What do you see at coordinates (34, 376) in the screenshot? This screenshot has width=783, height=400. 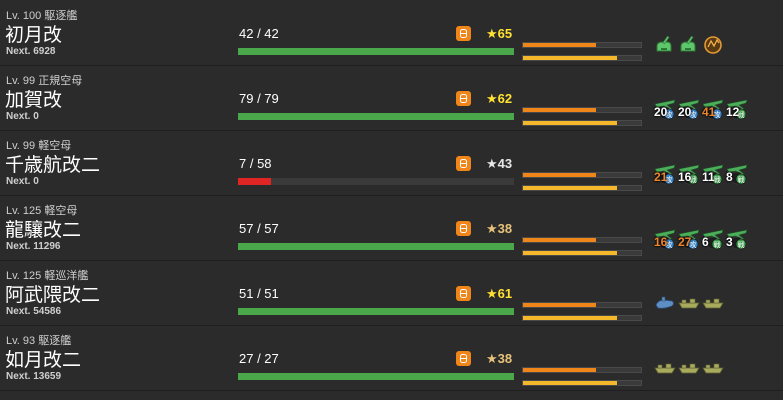 I see `ship-next-exp: Next. 13659` at bounding box center [34, 376].